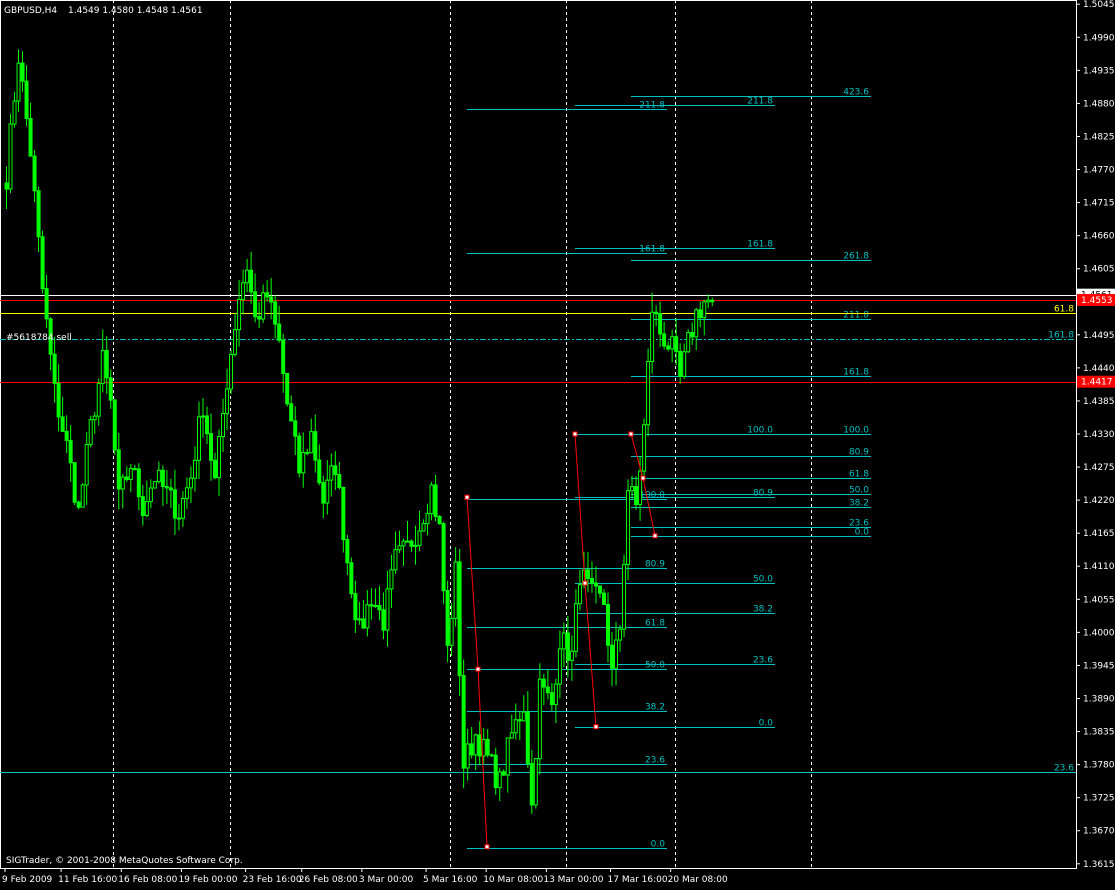 This screenshot has width=1115, height=890. What do you see at coordinates (1099, 336) in the screenshot?
I see `y-tick-label: 1.4495` at bounding box center [1099, 336].